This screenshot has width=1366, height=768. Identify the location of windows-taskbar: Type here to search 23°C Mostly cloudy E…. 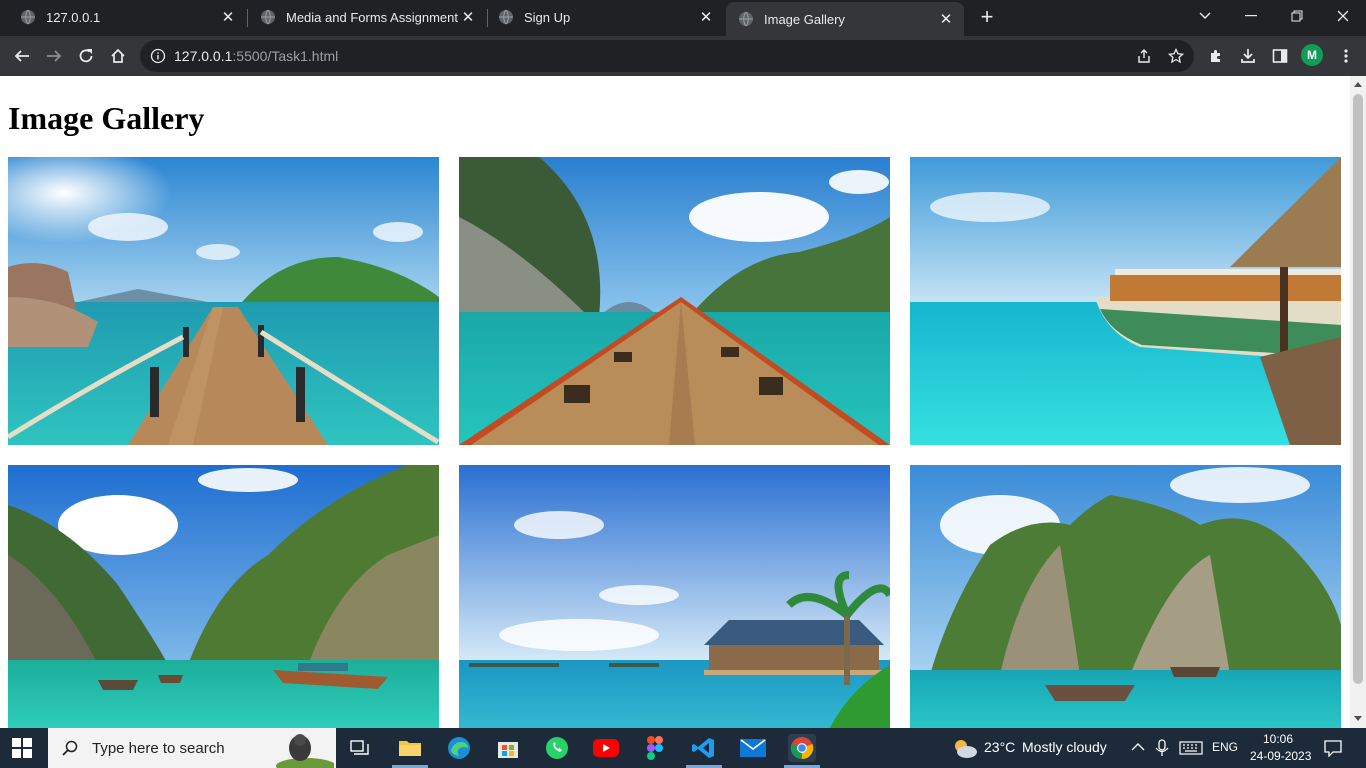
(683, 748).